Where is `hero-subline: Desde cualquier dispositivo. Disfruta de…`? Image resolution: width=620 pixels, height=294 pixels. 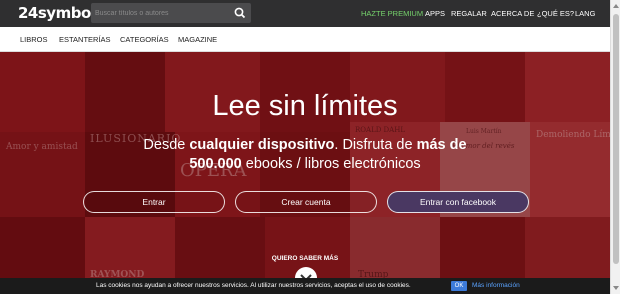
hero-subline: Desde cualquier dispositivo. Disfruta de… is located at coordinates (305, 155).